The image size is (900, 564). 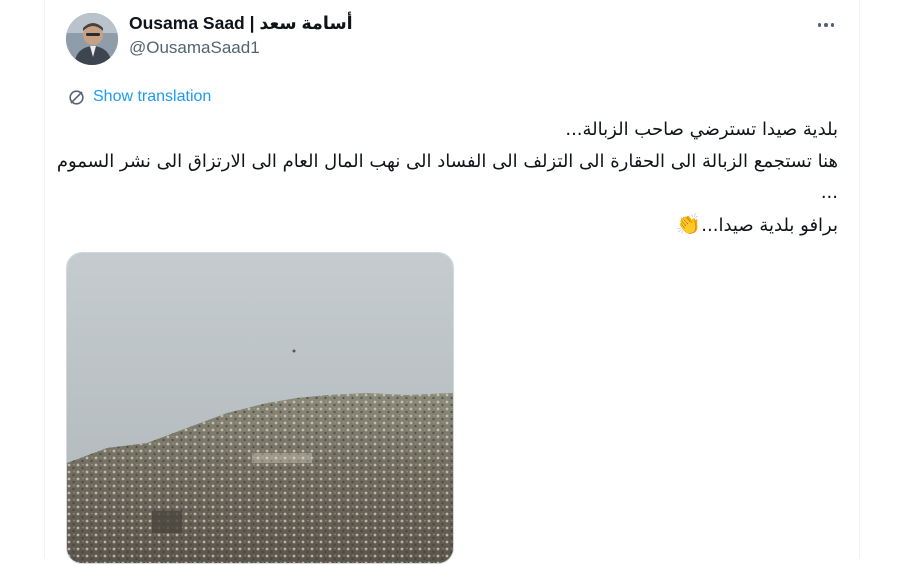 I want to click on author-name-row: Ousama Saad | أسامة سعد, so click(x=241, y=23).